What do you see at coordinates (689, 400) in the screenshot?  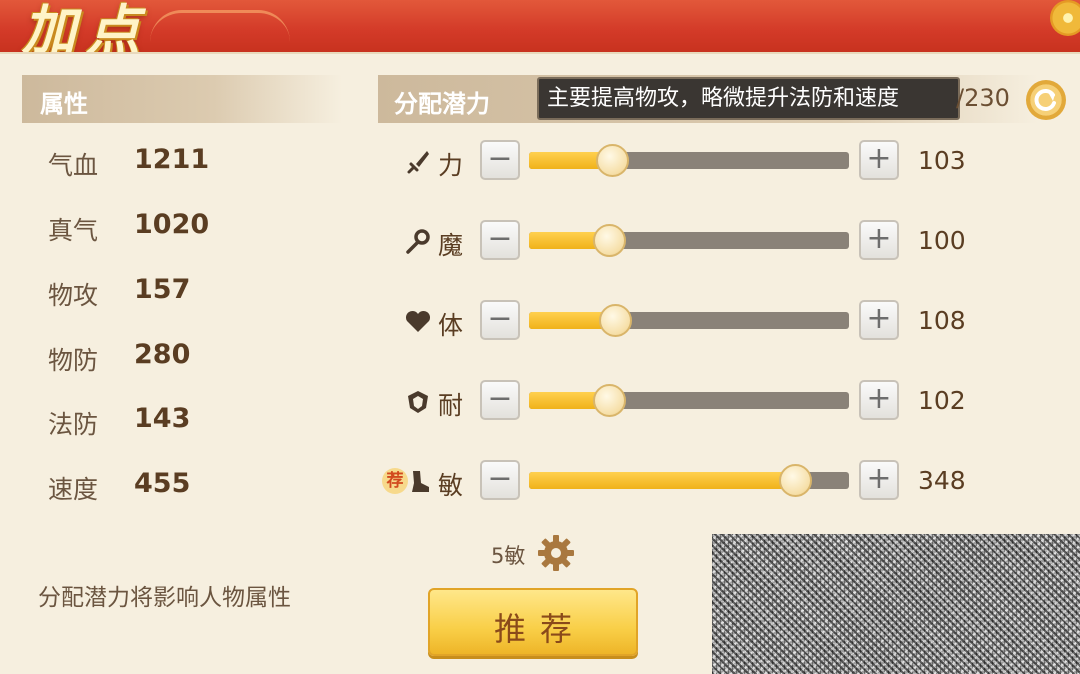 I see `endurance-slider` at bounding box center [689, 400].